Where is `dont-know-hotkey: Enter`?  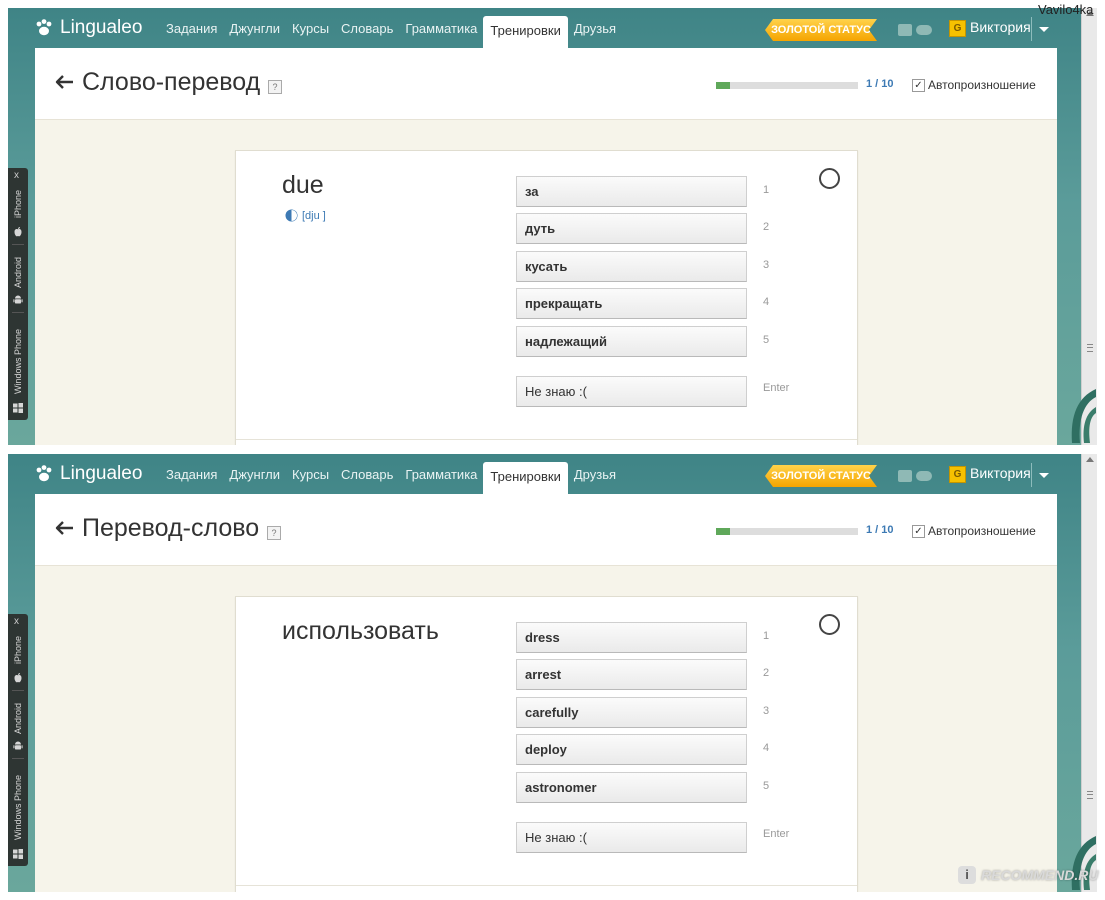
dont-know-hotkey: Enter is located at coordinates (776, 834).